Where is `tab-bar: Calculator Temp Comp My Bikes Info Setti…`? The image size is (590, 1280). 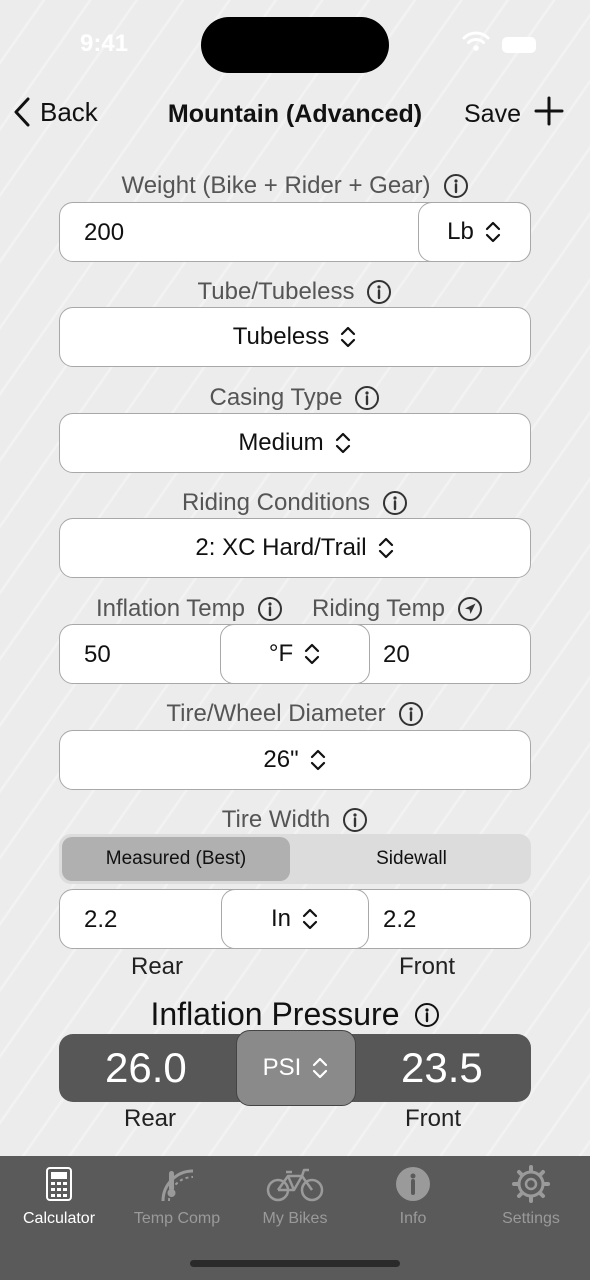 tab-bar: Calculator Temp Comp My Bikes Info Setti… is located at coordinates (295, 1218).